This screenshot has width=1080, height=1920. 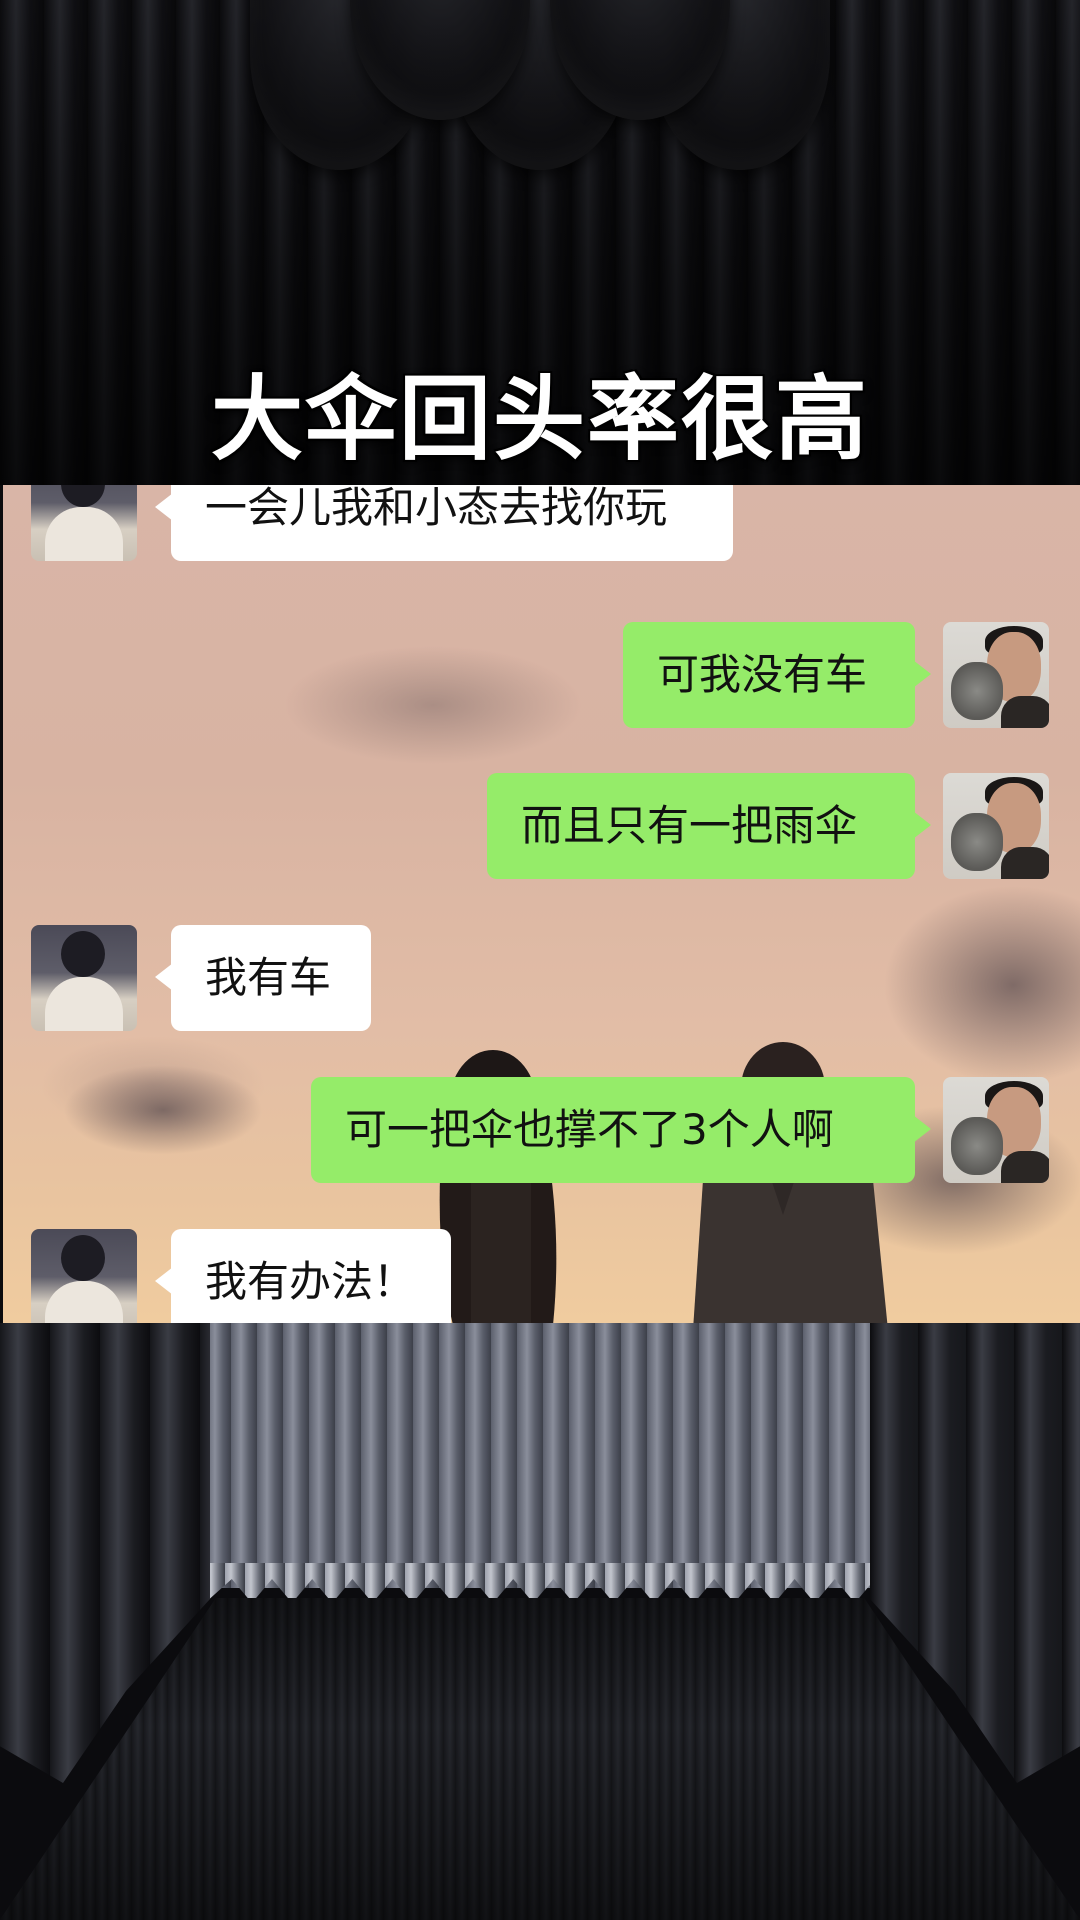 I want to click on stage-backdrop-curtain, so click(x=540, y=1455).